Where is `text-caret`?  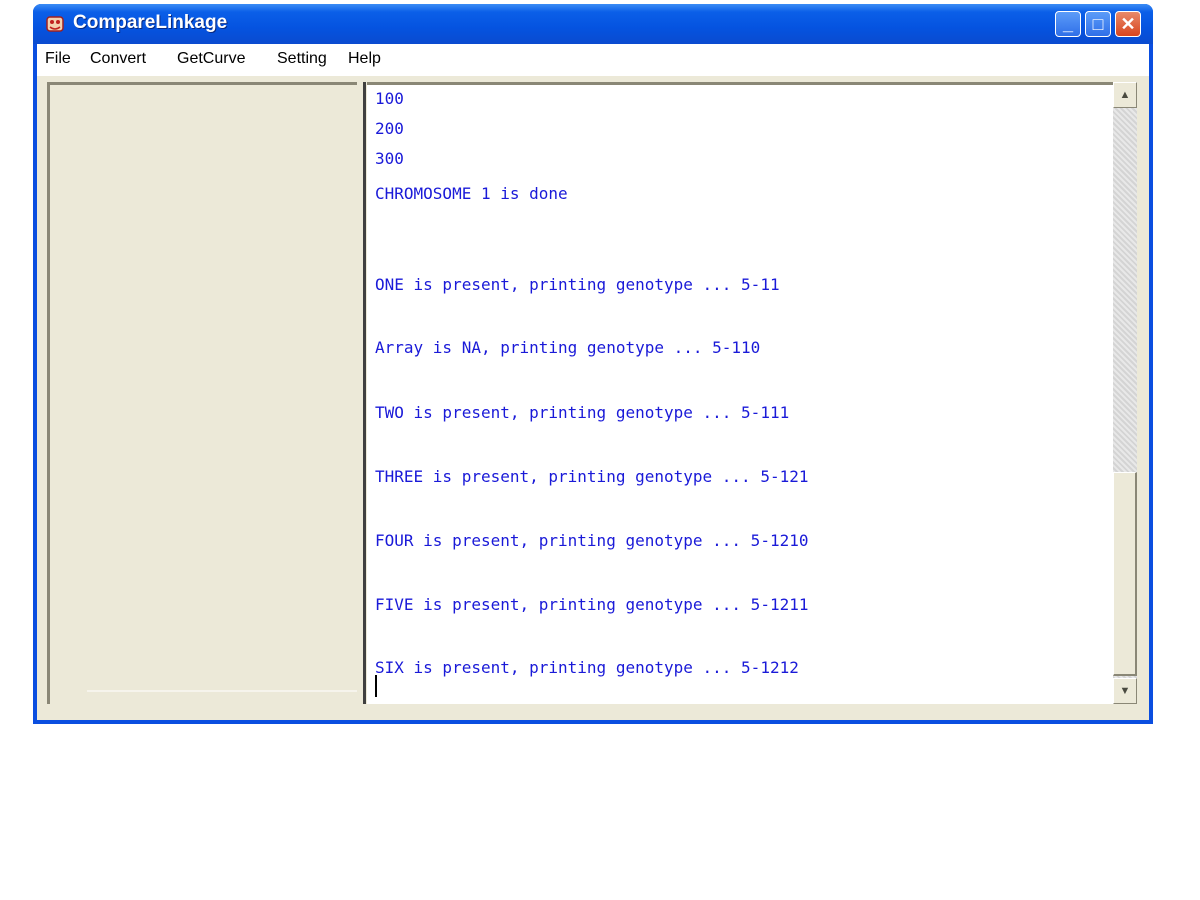
text-caret is located at coordinates (376, 686).